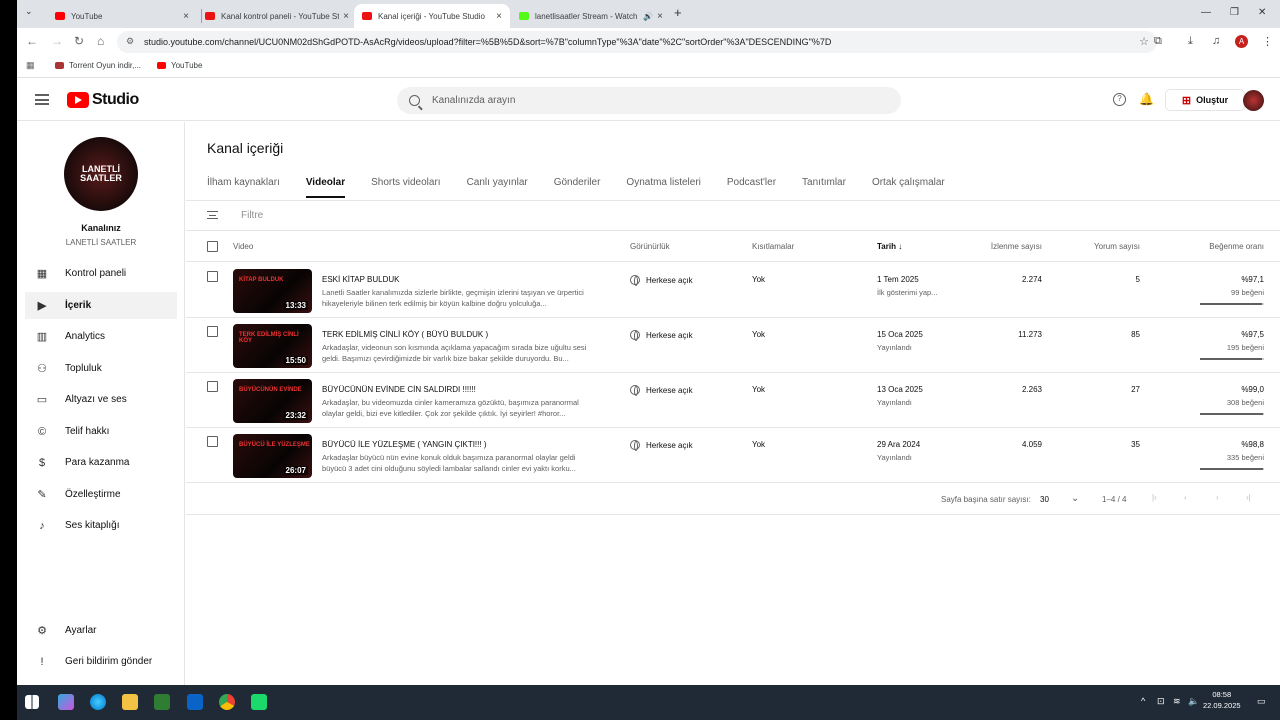 The height and width of the screenshot is (720, 1280). I want to click on wifi-icon: ≋, so click(1177, 701).